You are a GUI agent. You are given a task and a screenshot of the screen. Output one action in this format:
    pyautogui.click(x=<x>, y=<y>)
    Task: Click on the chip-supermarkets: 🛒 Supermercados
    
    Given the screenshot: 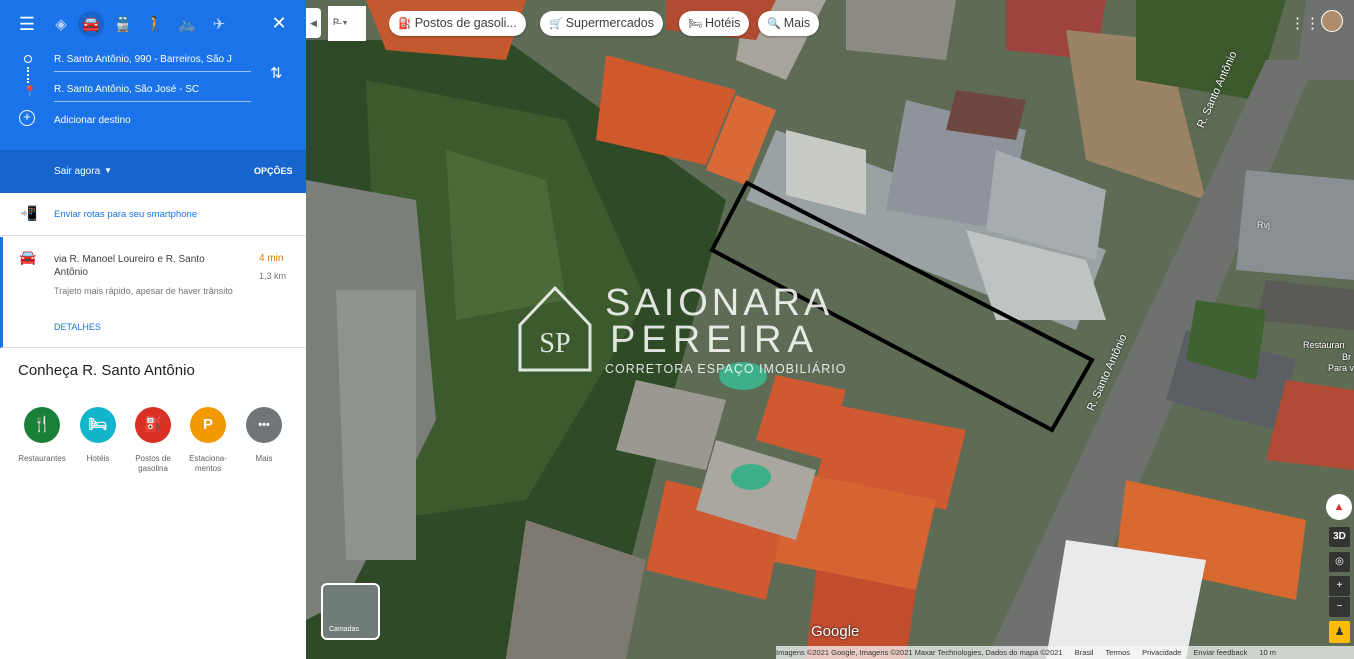 What is the action you would take?
    pyautogui.click(x=601, y=23)
    